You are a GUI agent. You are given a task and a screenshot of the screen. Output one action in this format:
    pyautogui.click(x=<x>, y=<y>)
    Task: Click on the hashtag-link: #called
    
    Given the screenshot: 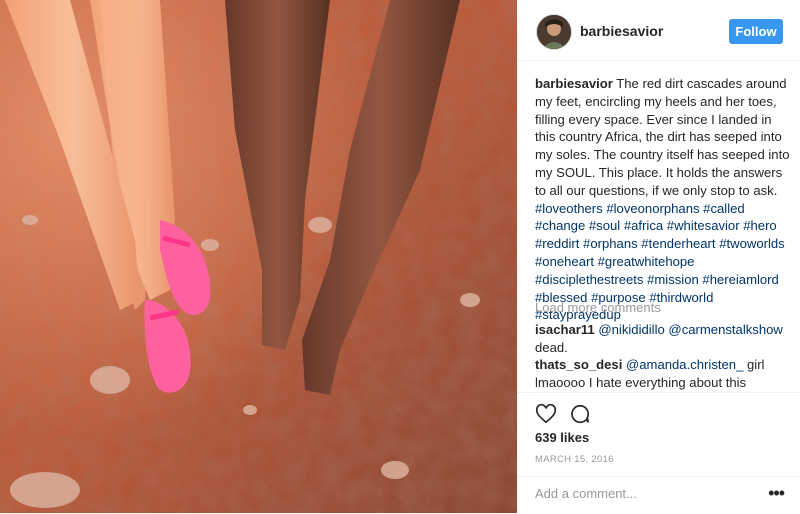 What is the action you would take?
    pyautogui.click(x=724, y=208)
    